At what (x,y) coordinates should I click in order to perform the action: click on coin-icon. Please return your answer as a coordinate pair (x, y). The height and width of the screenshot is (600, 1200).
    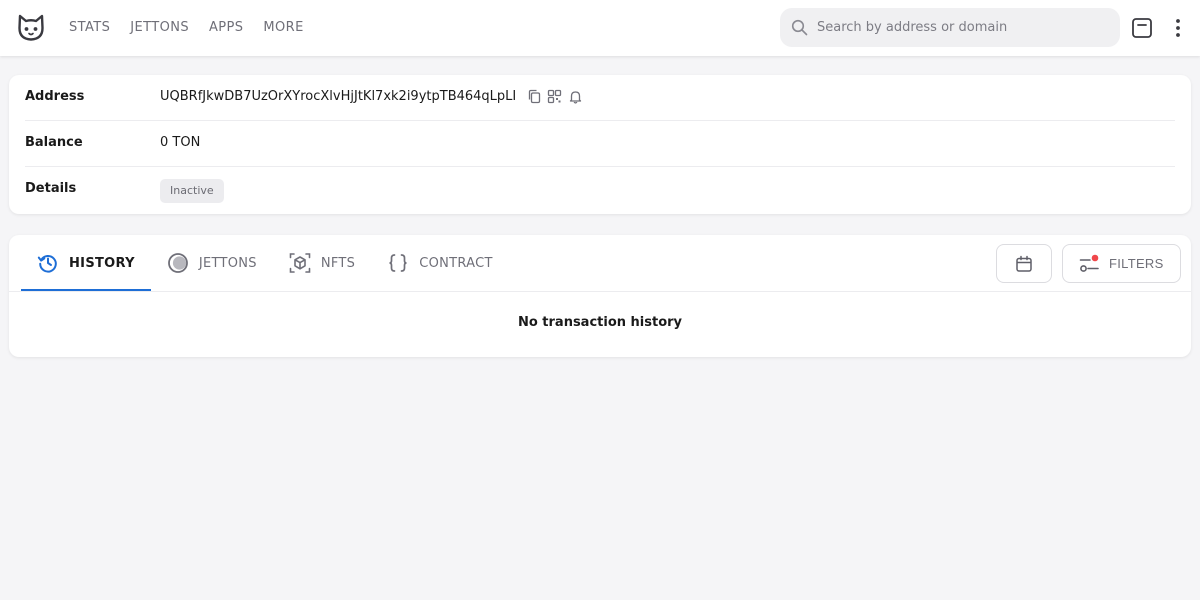
    Looking at the image, I should click on (177, 263).